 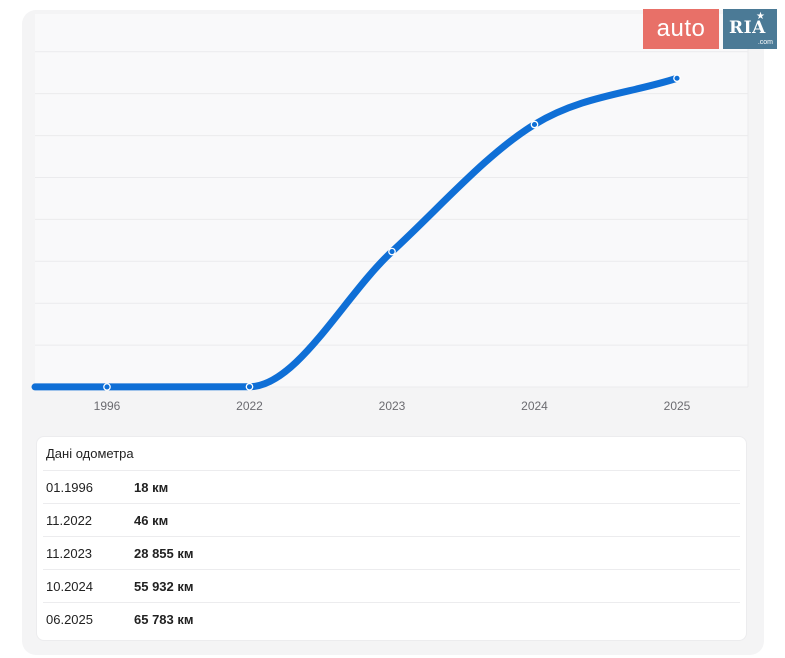 I want to click on row-date: 11.2022, so click(x=69, y=520).